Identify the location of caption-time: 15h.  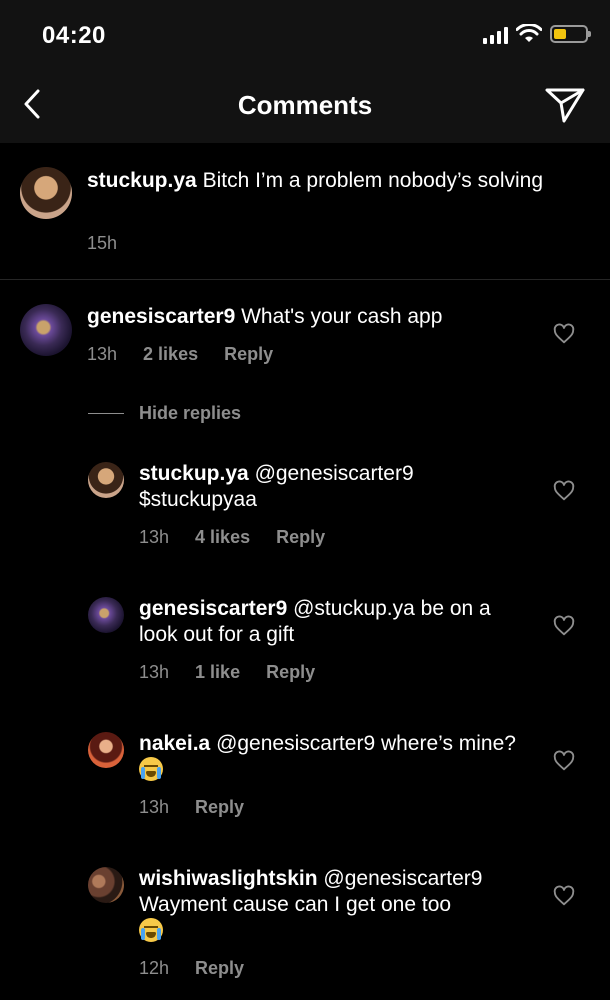
(102, 243).